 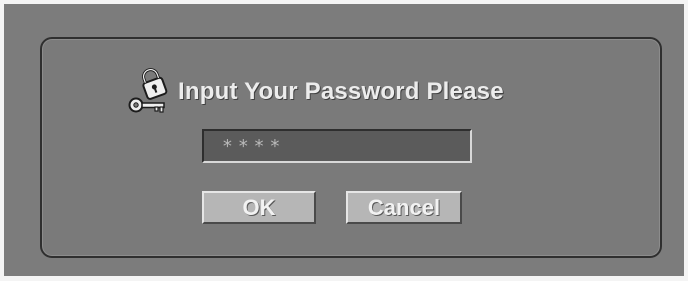 I want to click on password-input, so click(x=337, y=146).